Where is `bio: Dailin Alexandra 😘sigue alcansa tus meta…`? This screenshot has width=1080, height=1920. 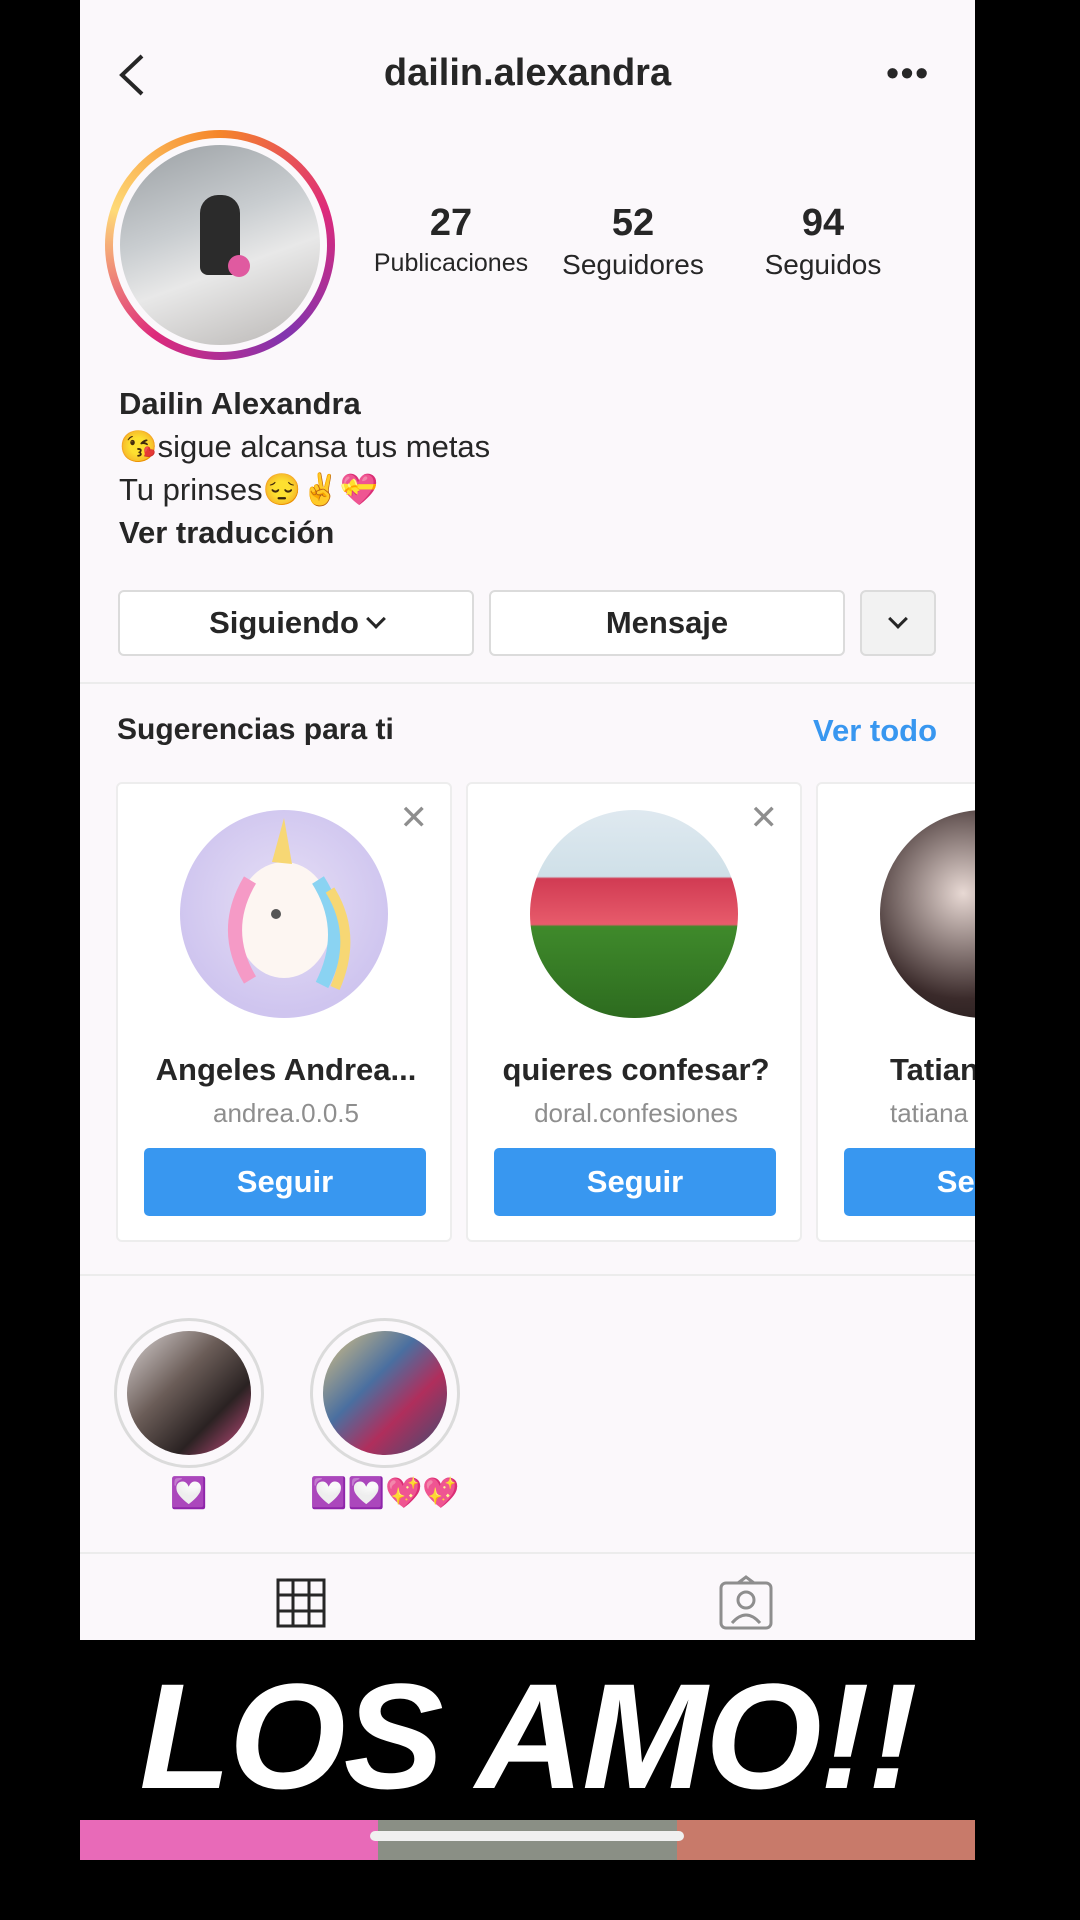 bio: Dailin Alexandra 😘sigue alcansa tus meta… is located at coordinates (304, 468).